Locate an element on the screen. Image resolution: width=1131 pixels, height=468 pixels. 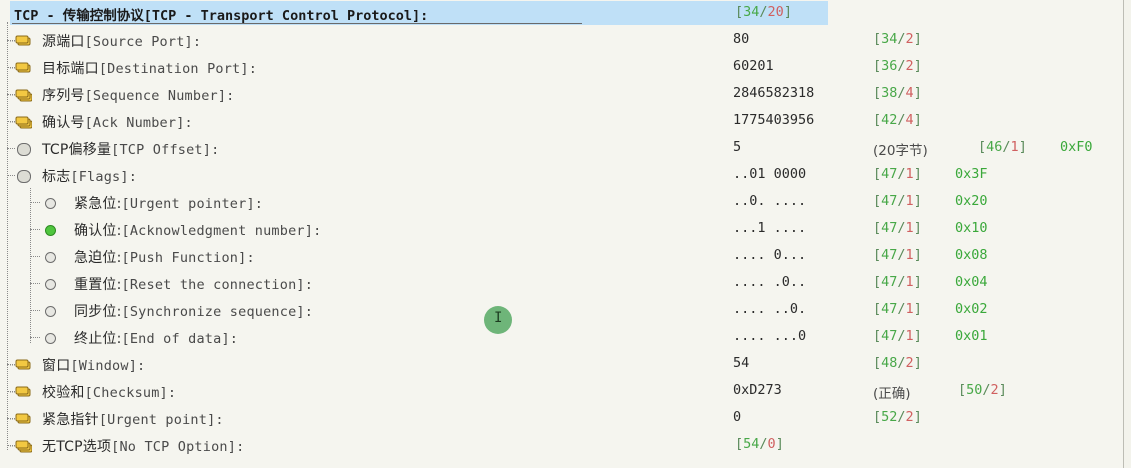
field-offset: [34/2] is located at coordinates (897, 39).